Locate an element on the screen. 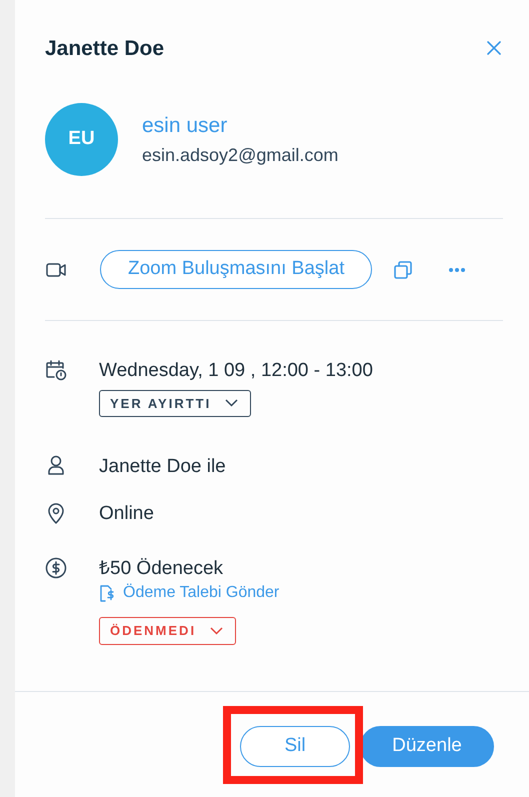  avatar: EU is located at coordinates (81, 139).